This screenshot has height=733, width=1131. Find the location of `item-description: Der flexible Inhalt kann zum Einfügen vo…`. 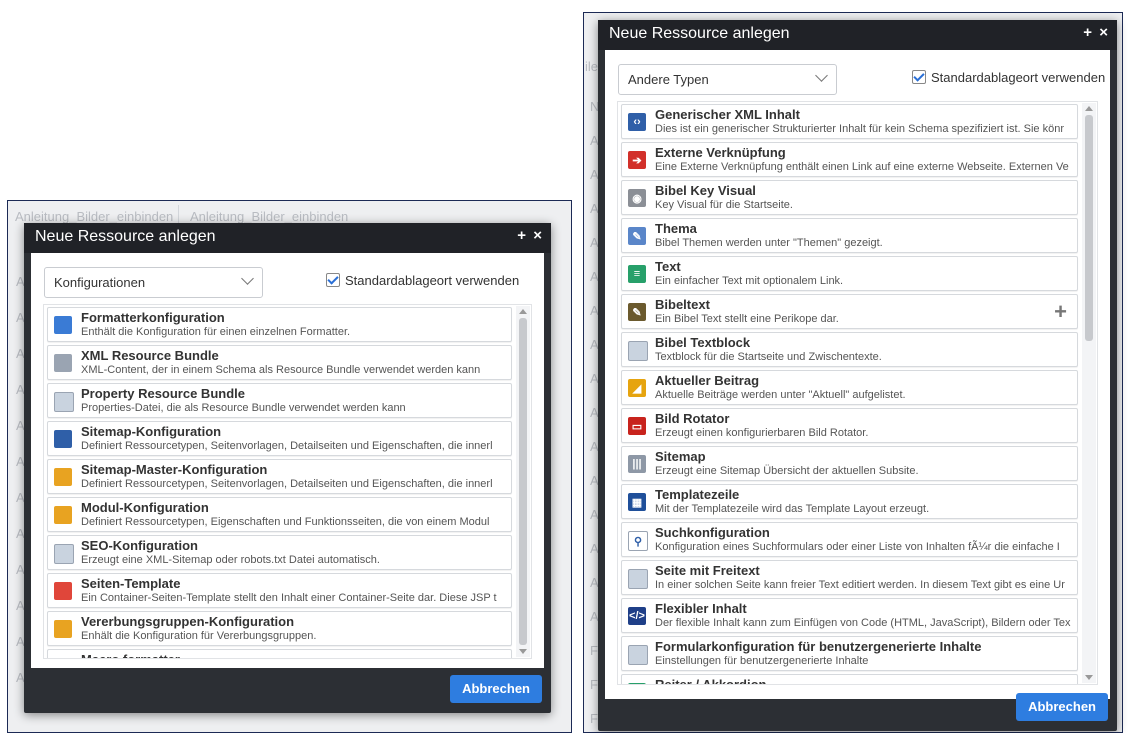

item-description: Der flexible Inhalt kann zum Einfügen vo… is located at coordinates (863, 623).